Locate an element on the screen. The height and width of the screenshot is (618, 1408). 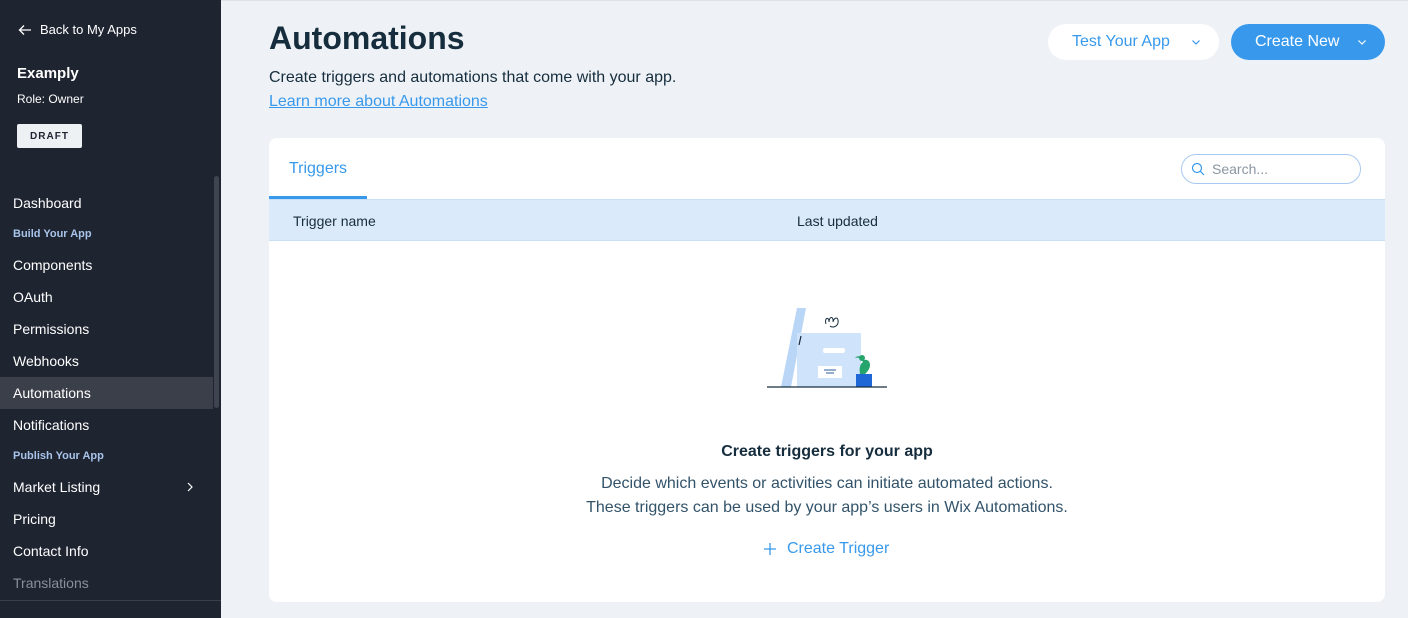
arrow-left-icon is located at coordinates (24, 29).